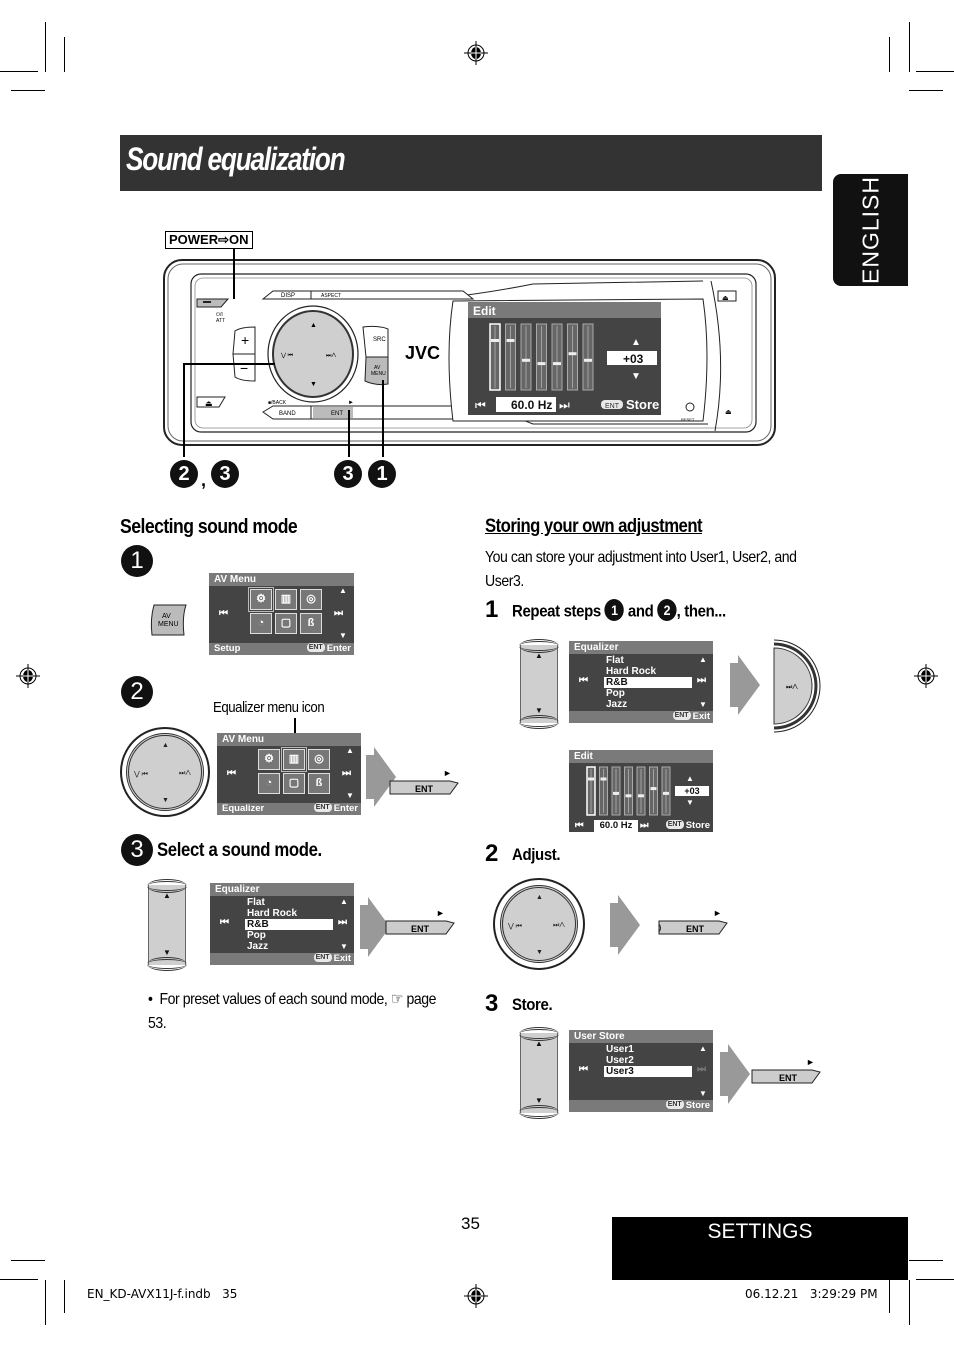 This screenshot has width=954, height=1352. I want to click on band-button: BAND, so click(287, 414).